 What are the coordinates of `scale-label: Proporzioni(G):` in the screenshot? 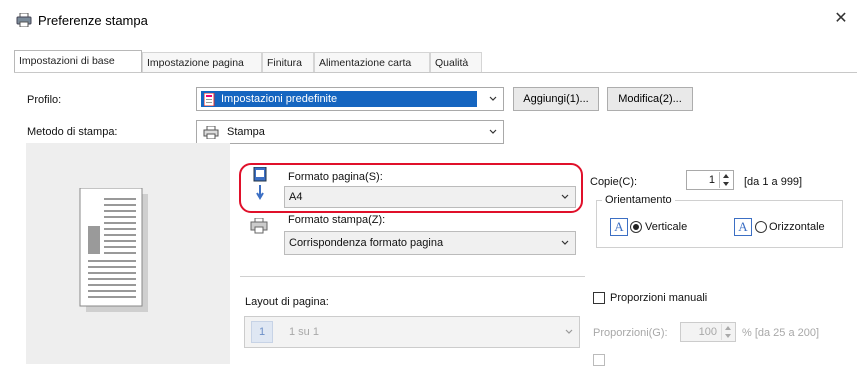 It's located at (630, 333).